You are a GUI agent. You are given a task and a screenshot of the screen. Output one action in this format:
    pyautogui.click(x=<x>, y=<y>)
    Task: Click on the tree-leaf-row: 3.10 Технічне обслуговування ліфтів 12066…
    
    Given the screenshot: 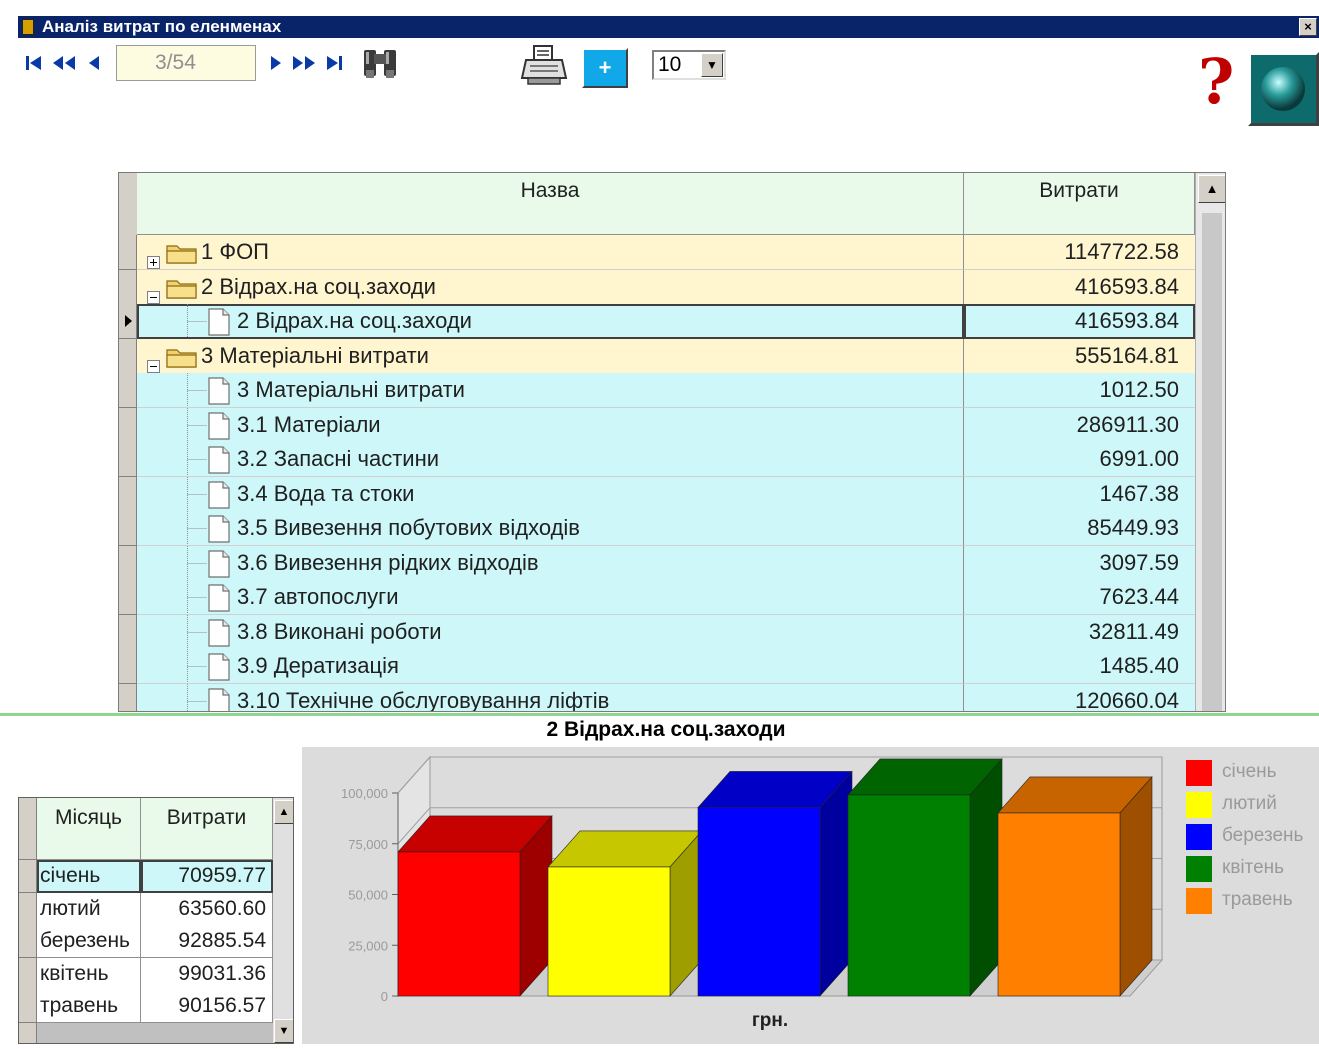 What is the action you would take?
    pyautogui.click(x=666, y=697)
    